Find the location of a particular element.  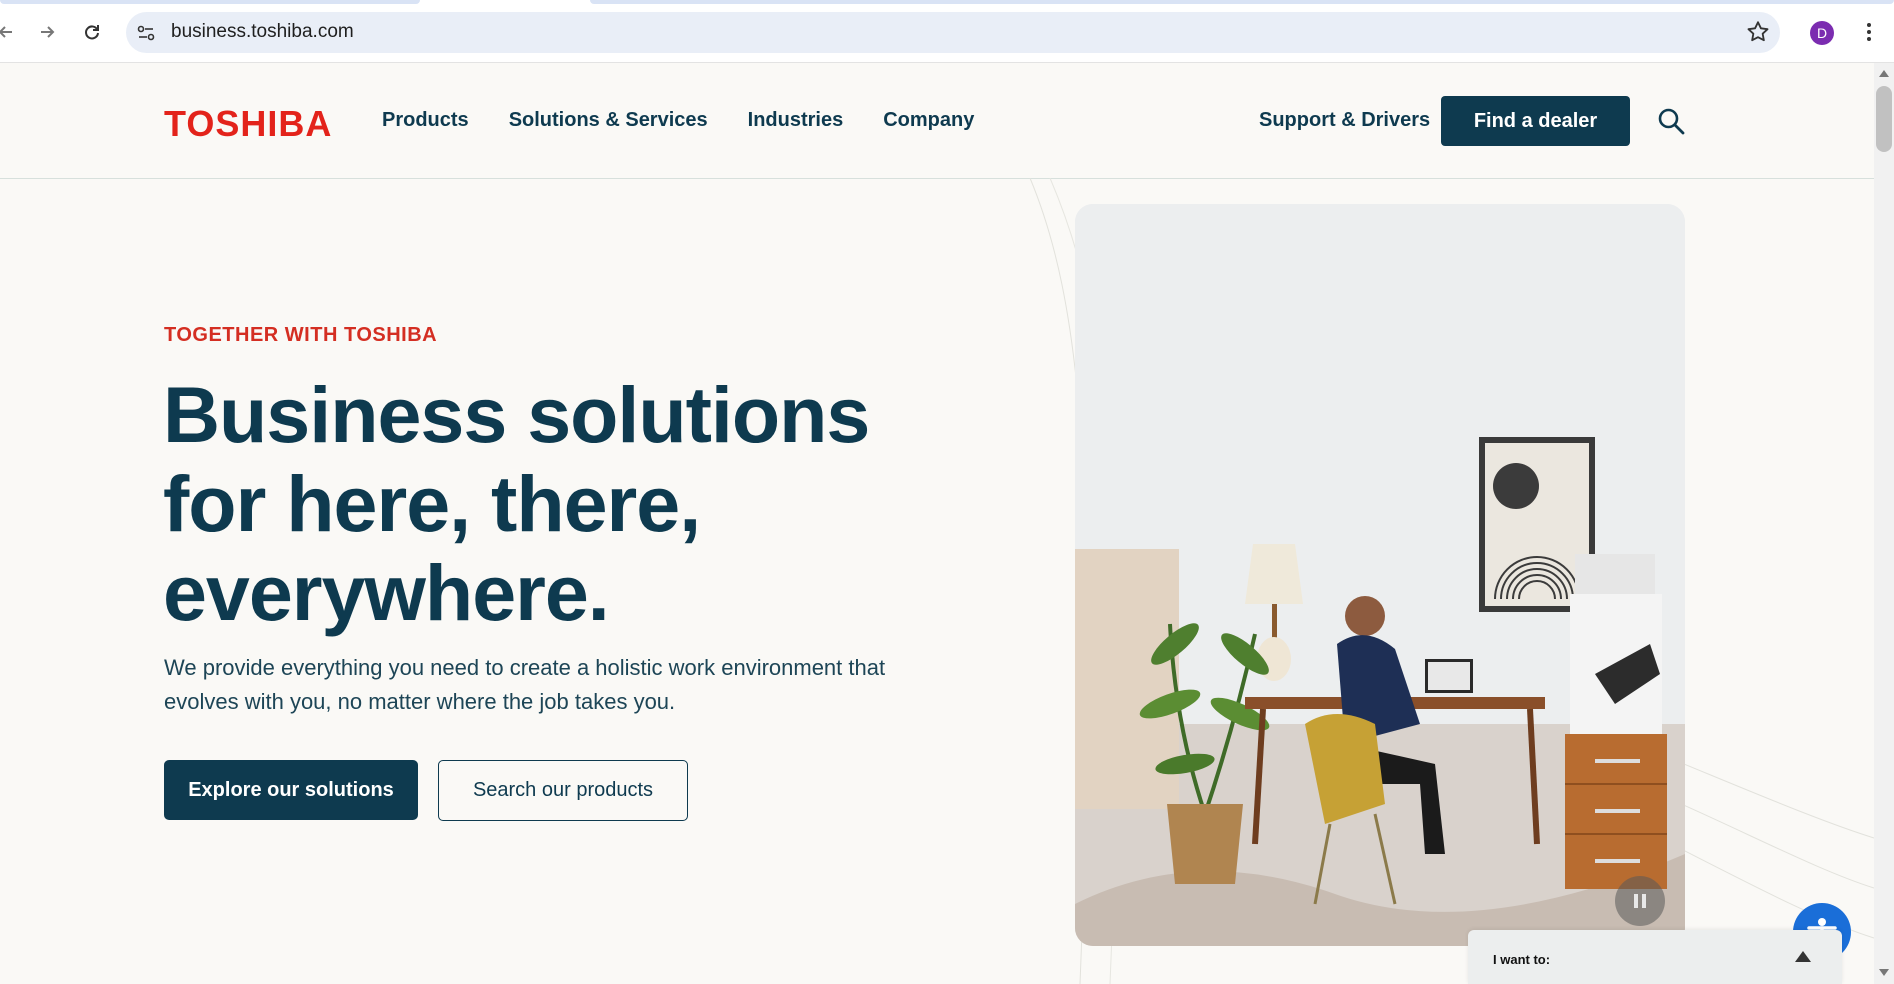

explore-solutions-button: Explore our solutions is located at coordinates (291, 790).